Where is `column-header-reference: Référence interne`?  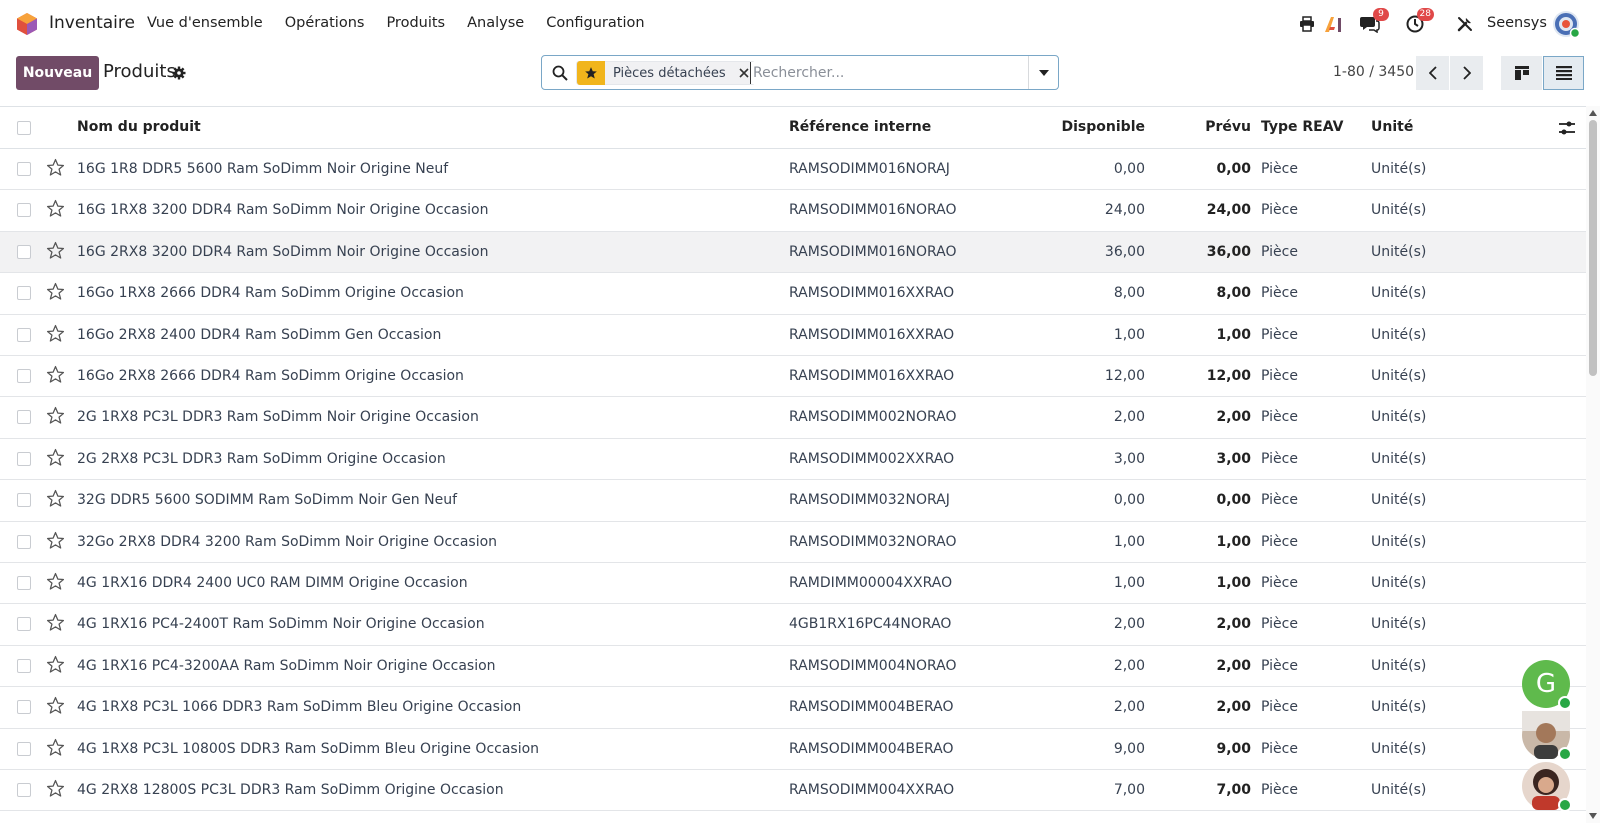
column-header-reference: Référence interne is located at coordinates (860, 127).